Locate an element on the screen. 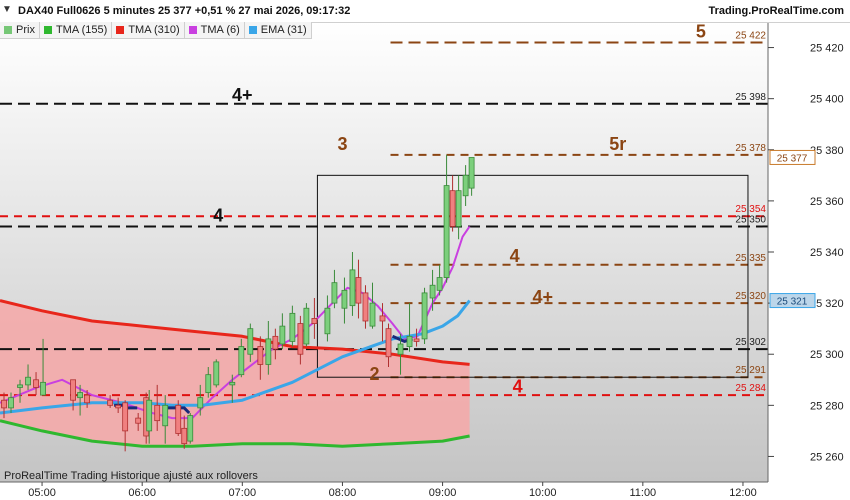  brand-label: Trading.ProRealTime.com is located at coordinates (776, 11).